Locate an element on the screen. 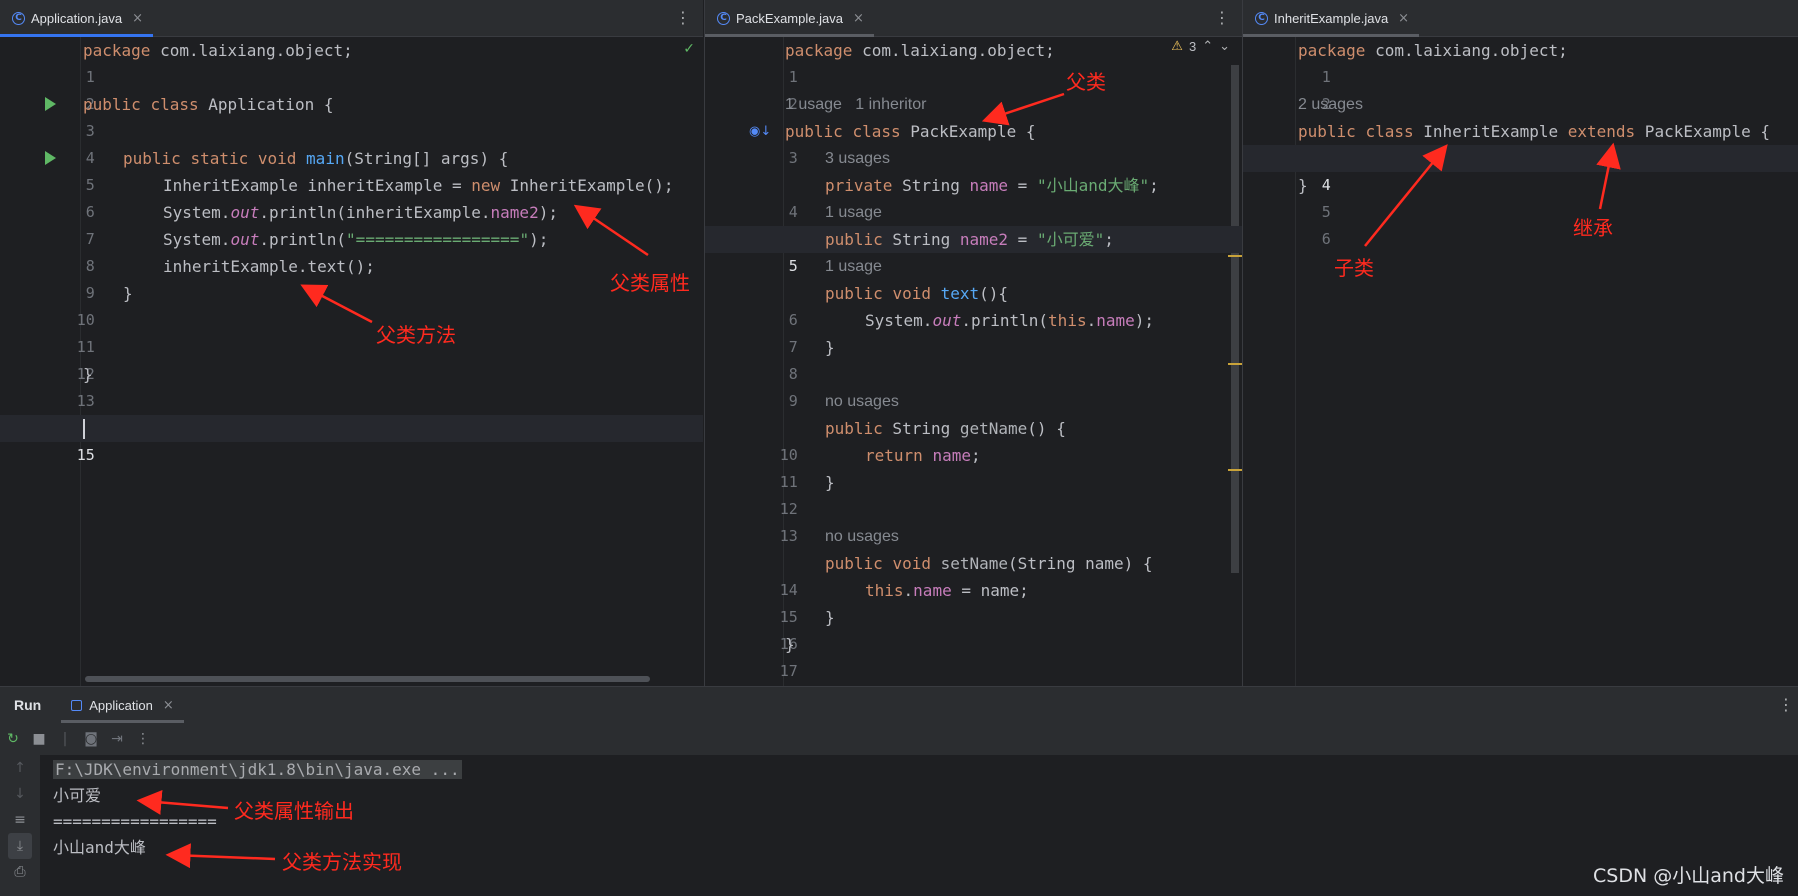  soft-wrap-icon: ≡ is located at coordinates (20, 820).